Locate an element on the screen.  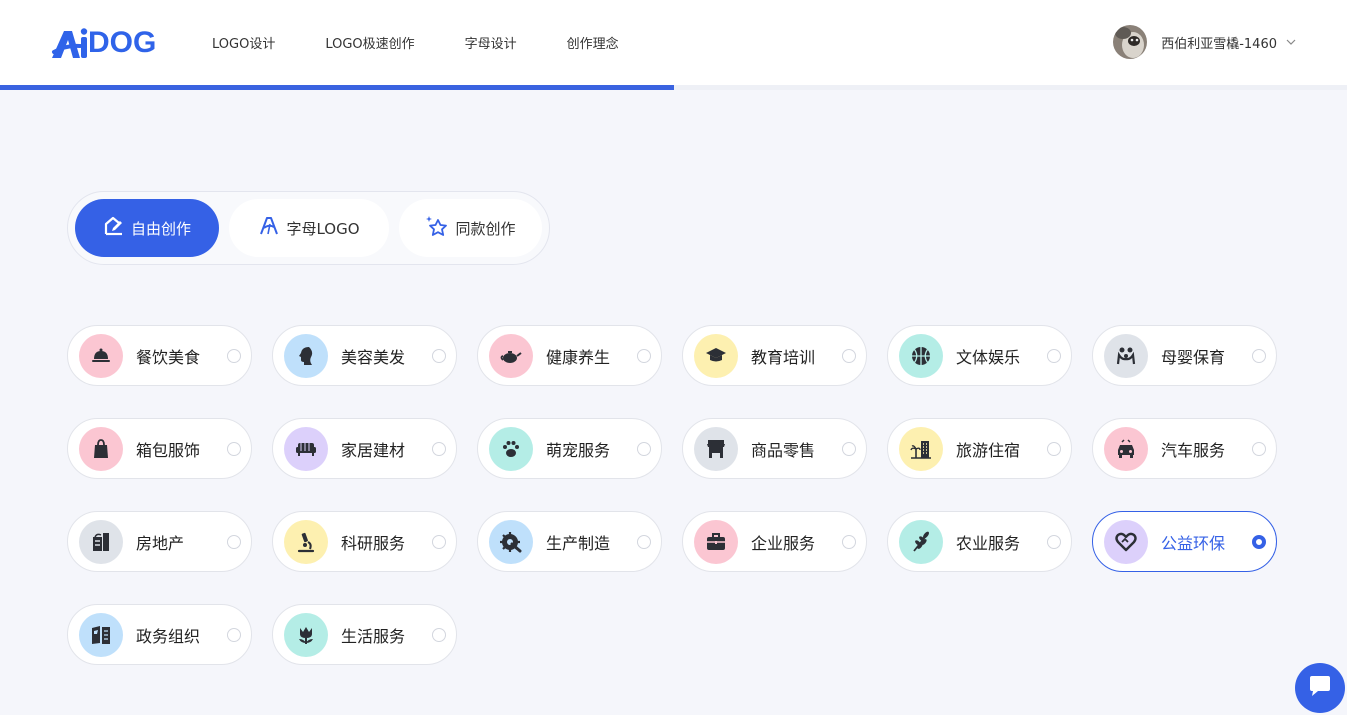
logo-text: DOG is located at coordinates (122, 42).